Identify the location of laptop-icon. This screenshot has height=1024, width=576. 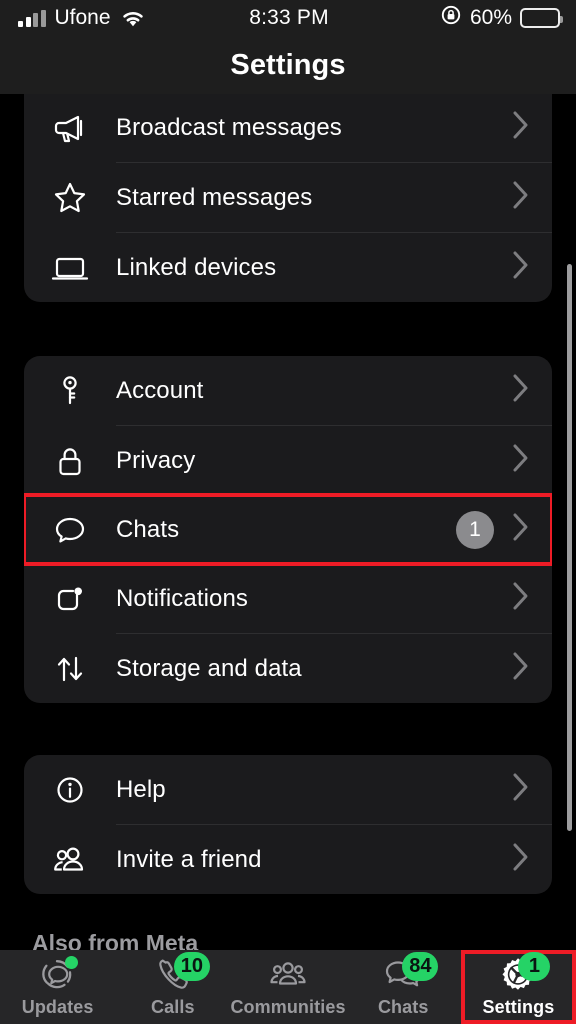
(70, 268).